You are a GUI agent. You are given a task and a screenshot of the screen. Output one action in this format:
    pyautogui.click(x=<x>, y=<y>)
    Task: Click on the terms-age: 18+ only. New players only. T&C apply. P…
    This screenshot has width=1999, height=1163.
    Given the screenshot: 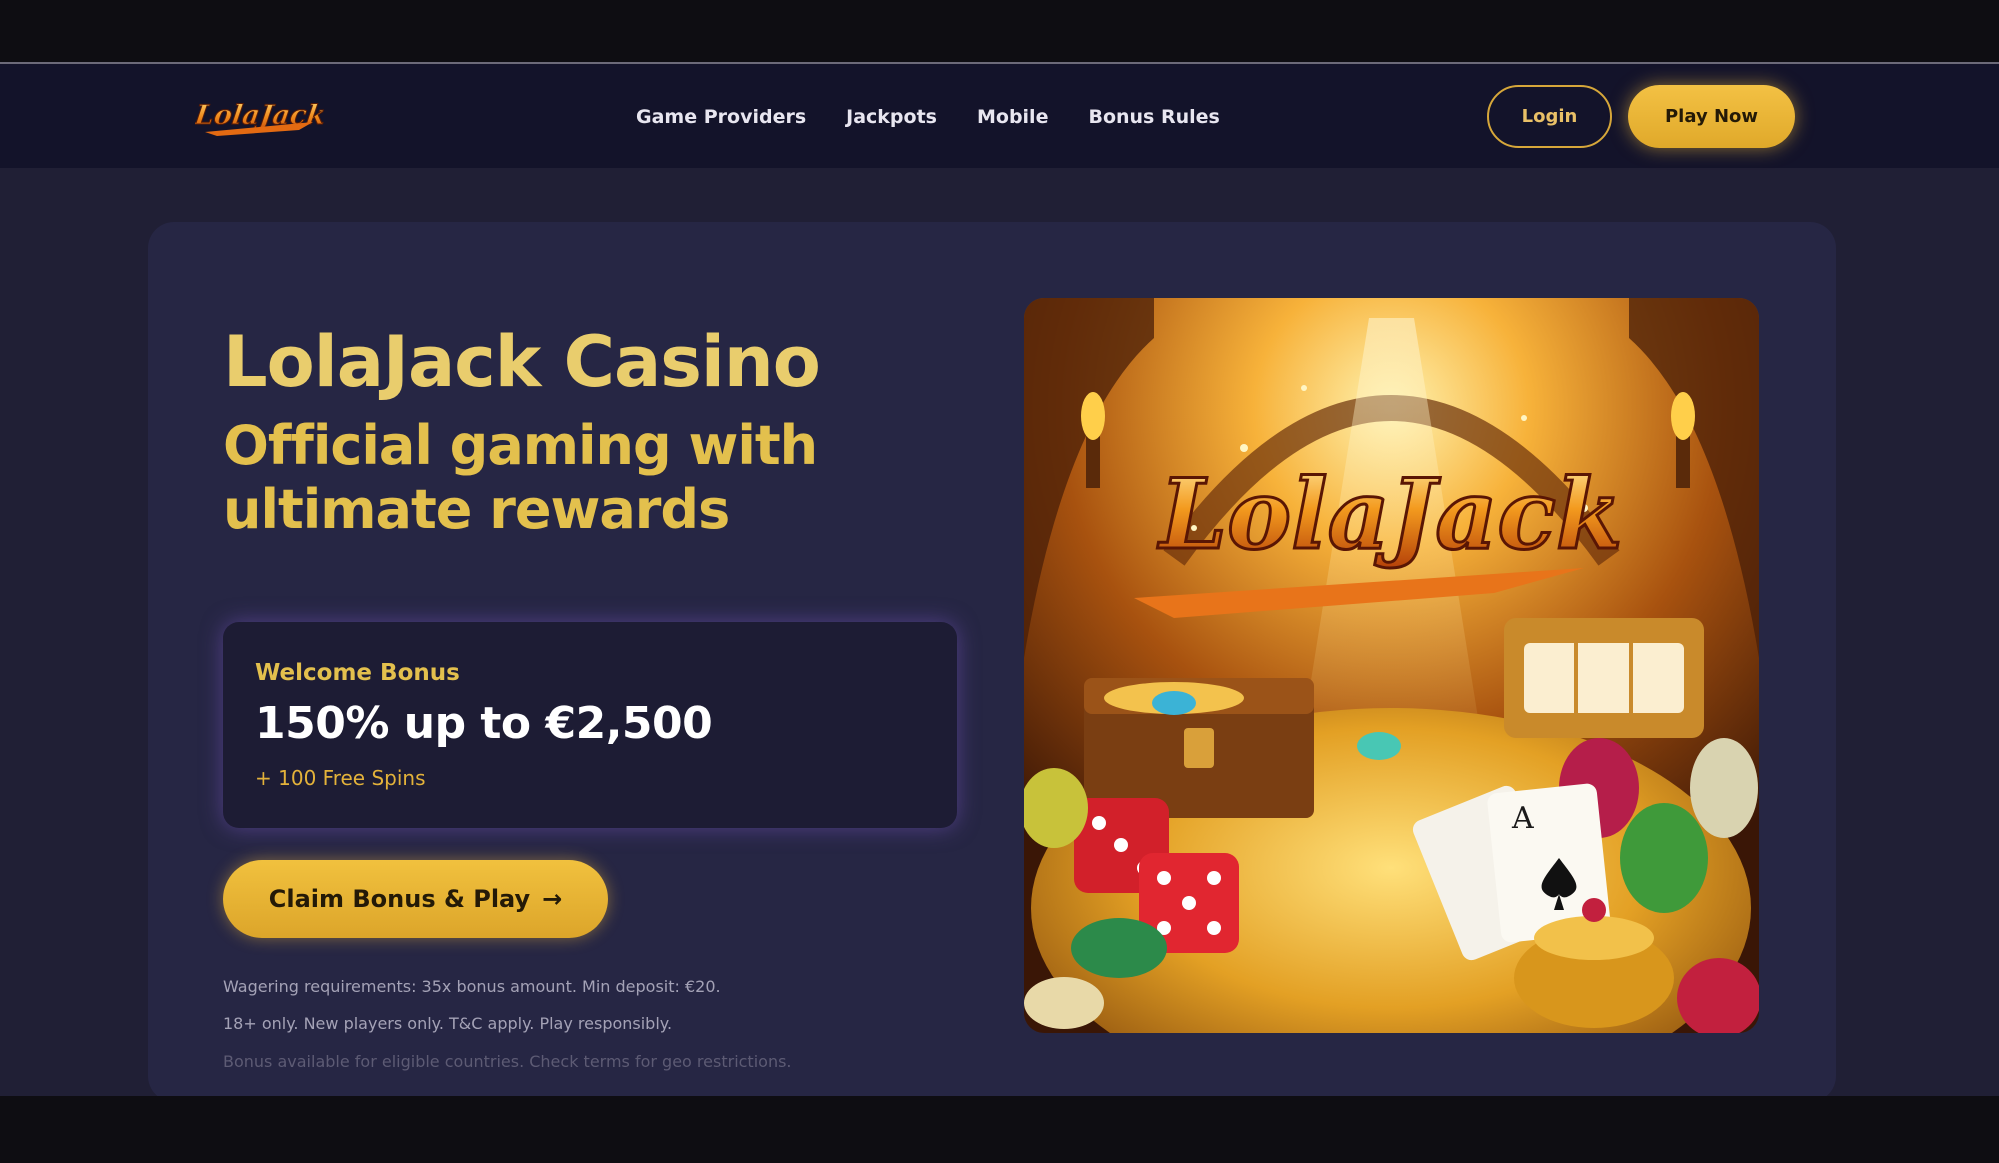 What is the action you would take?
    pyautogui.click(x=448, y=1023)
    